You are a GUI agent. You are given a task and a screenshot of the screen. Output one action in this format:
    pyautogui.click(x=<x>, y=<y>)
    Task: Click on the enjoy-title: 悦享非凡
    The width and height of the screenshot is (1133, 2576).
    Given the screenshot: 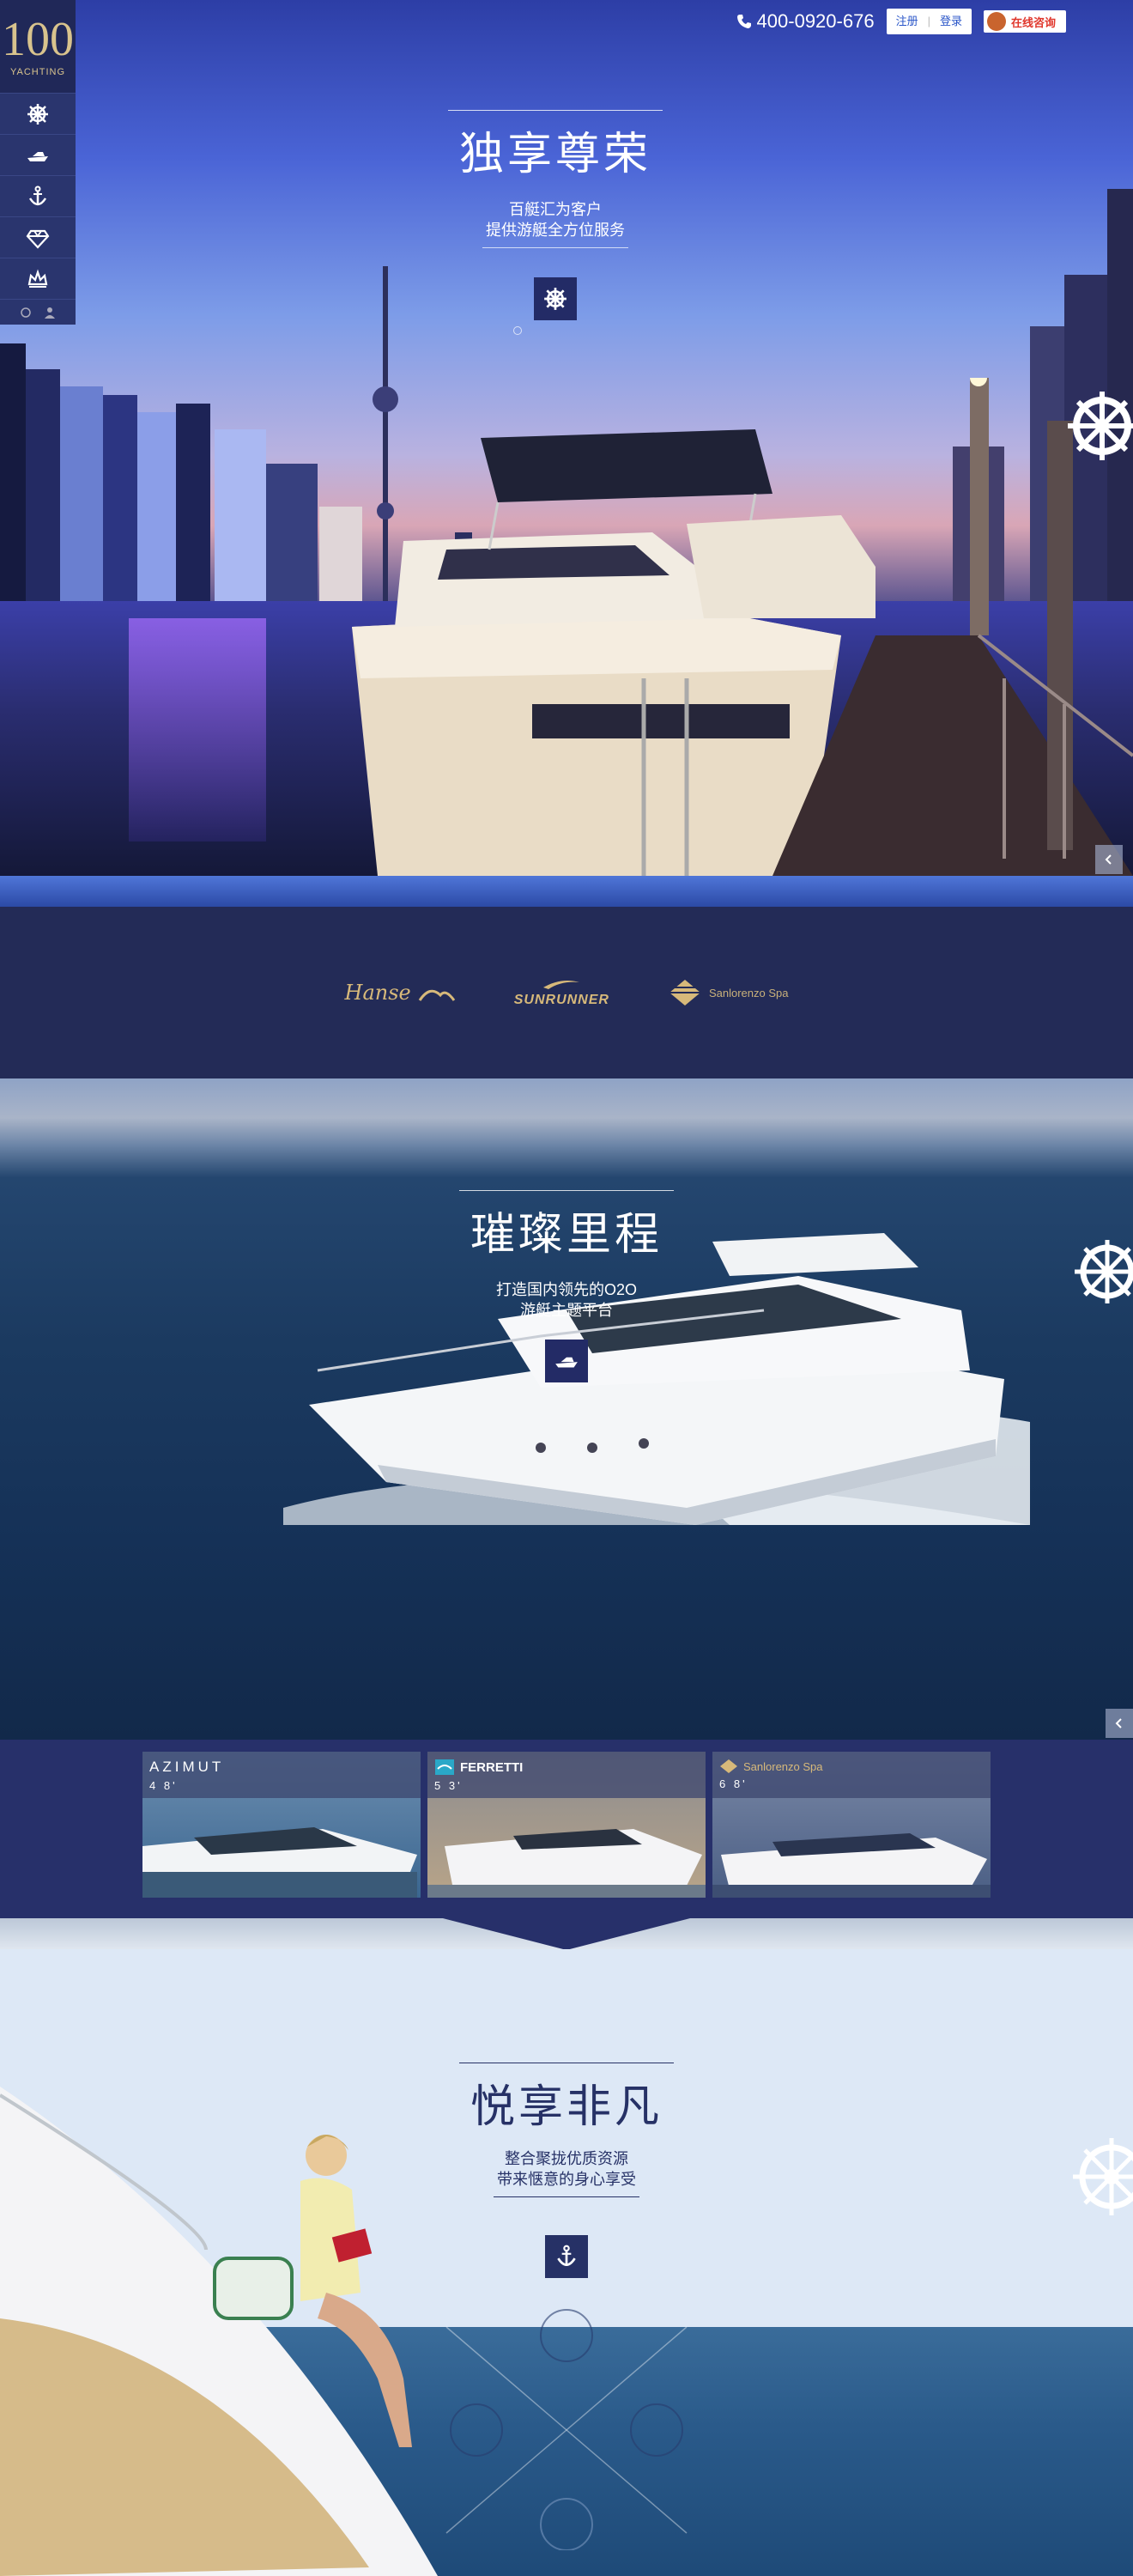 What is the action you would take?
    pyautogui.click(x=566, y=2107)
    